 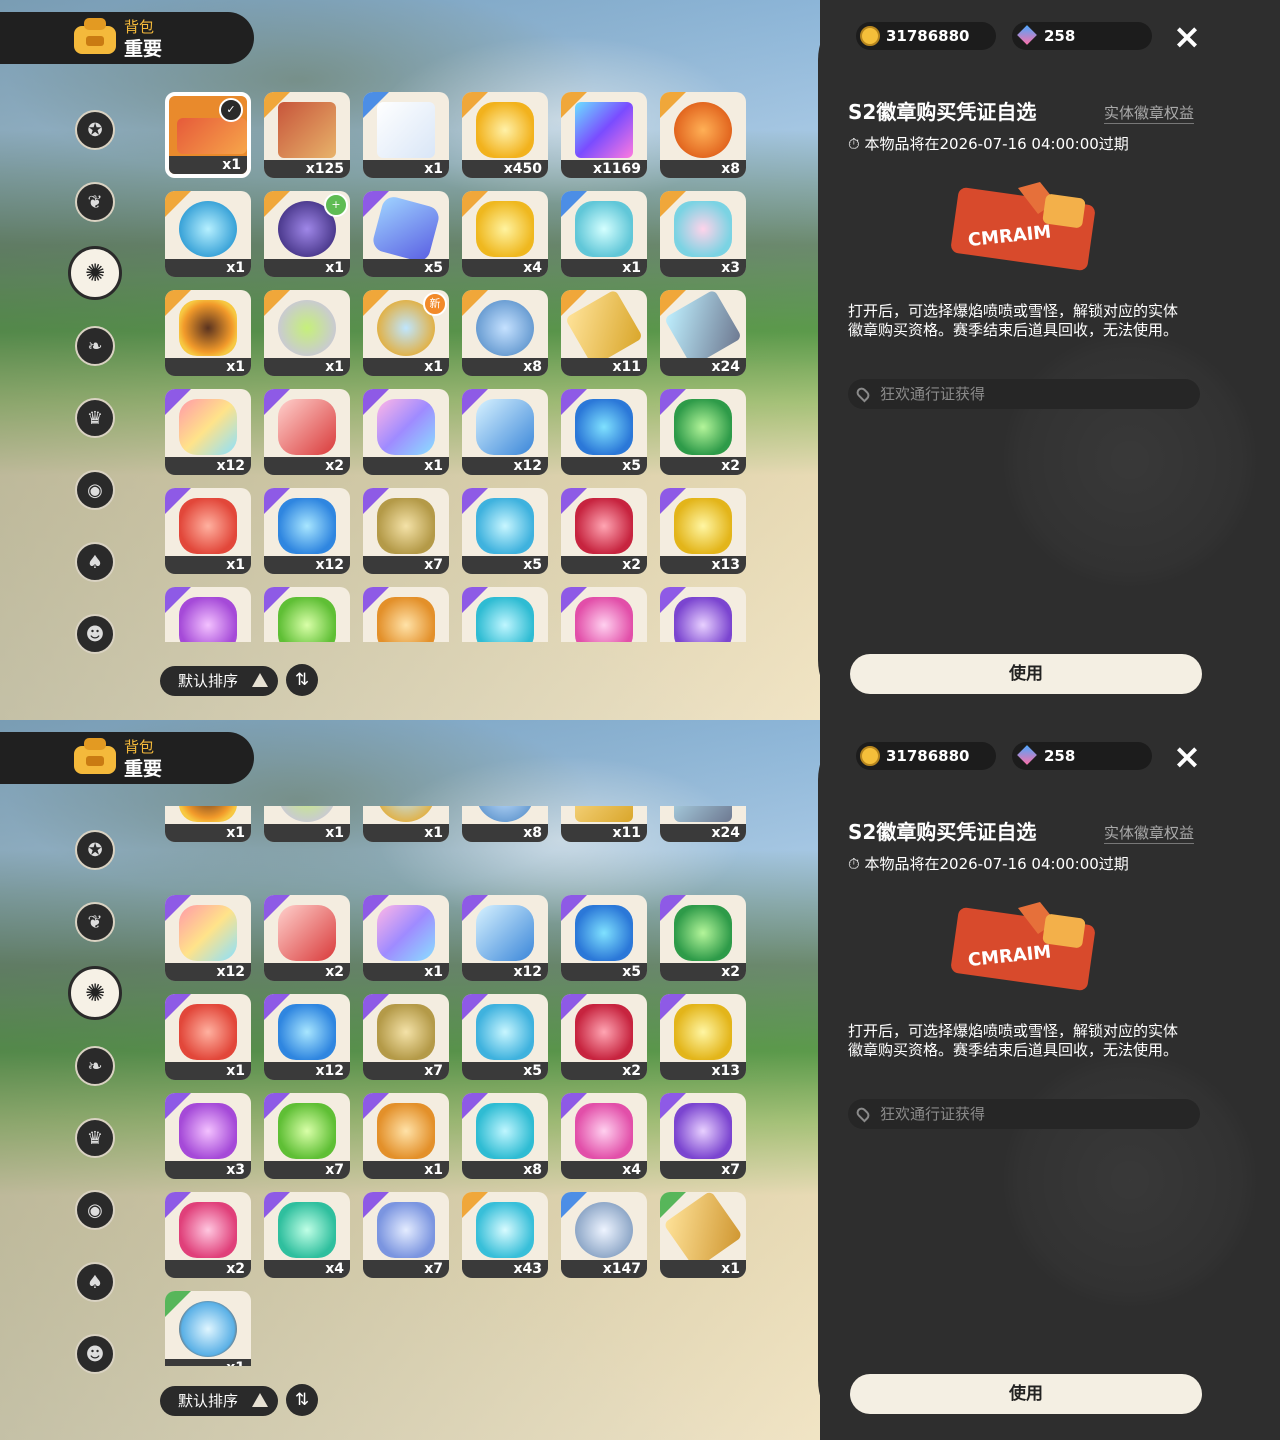 I want to click on item-slot: x450, so click(x=505, y=135).